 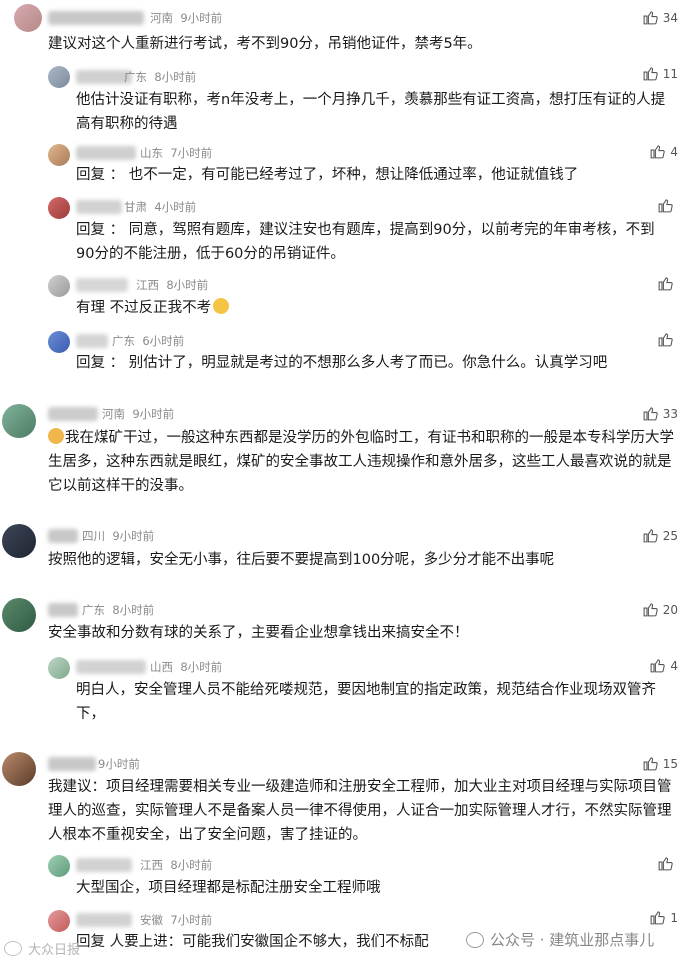 I want to click on comment-meta: 广东 6小时前, so click(x=148, y=341).